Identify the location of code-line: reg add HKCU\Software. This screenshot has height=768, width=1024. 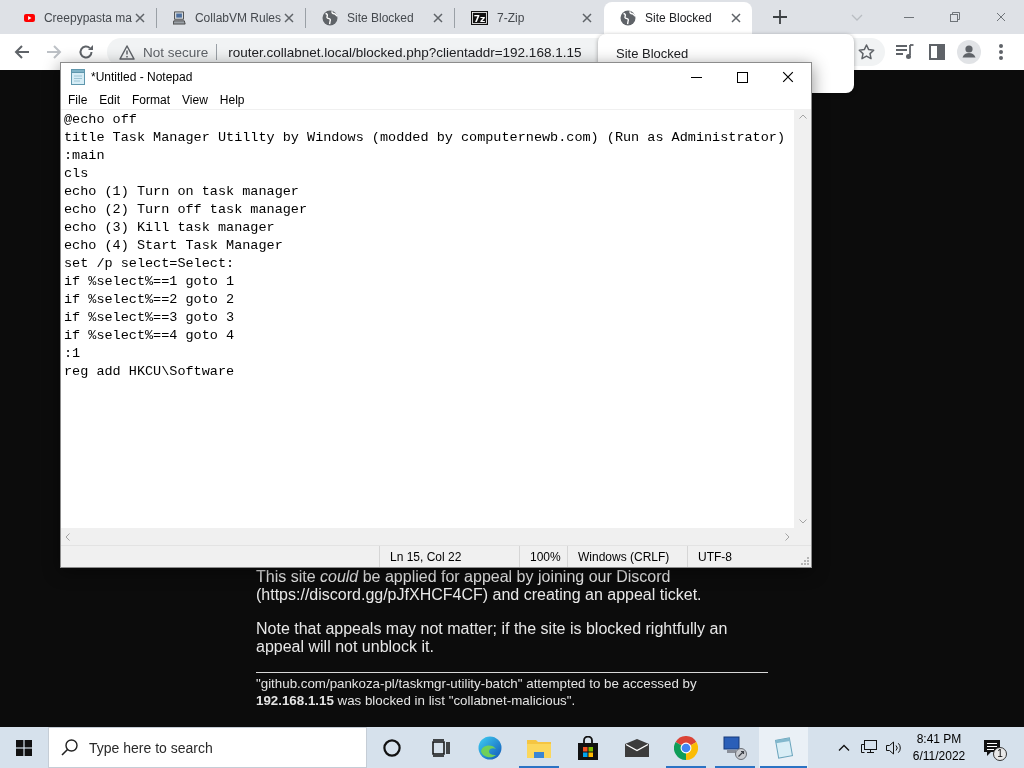
(149, 372).